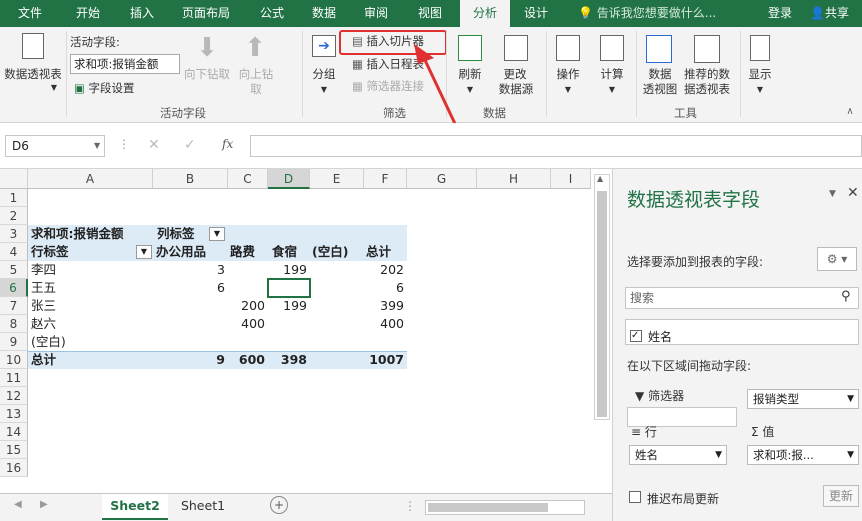 The height and width of the screenshot is (521, 862). I want to click on row-header: 9, so click(14, 342).